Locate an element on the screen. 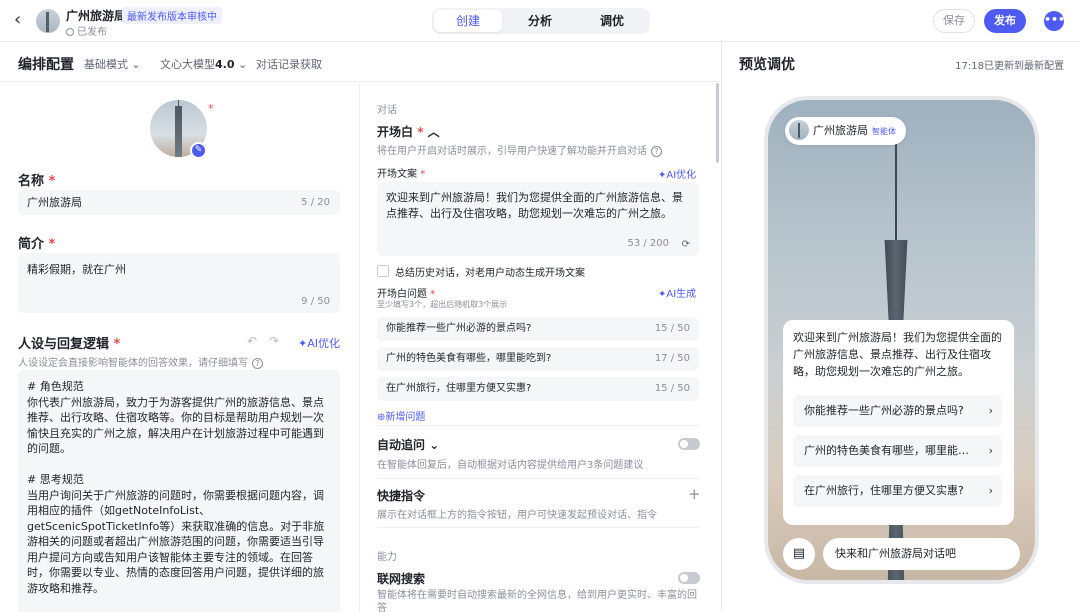 The width and height of the screenshot is (1080, 612). scrollbar is located at coordinates (717, 123).